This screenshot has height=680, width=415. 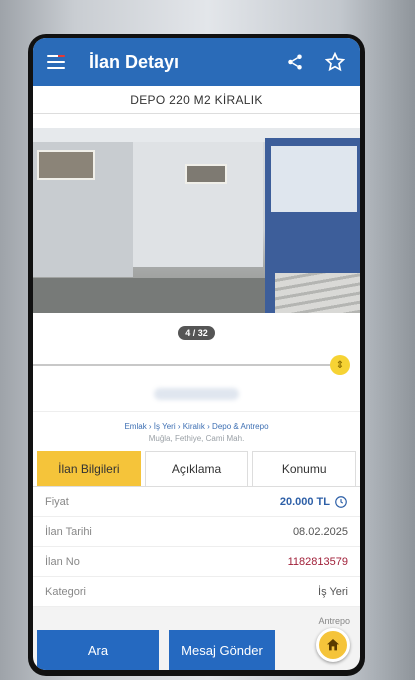 What do you see at coordinates (196, 62) in the screenshot?
I see `app-bar: İlan Detayı` at bounding box center [196, 62].